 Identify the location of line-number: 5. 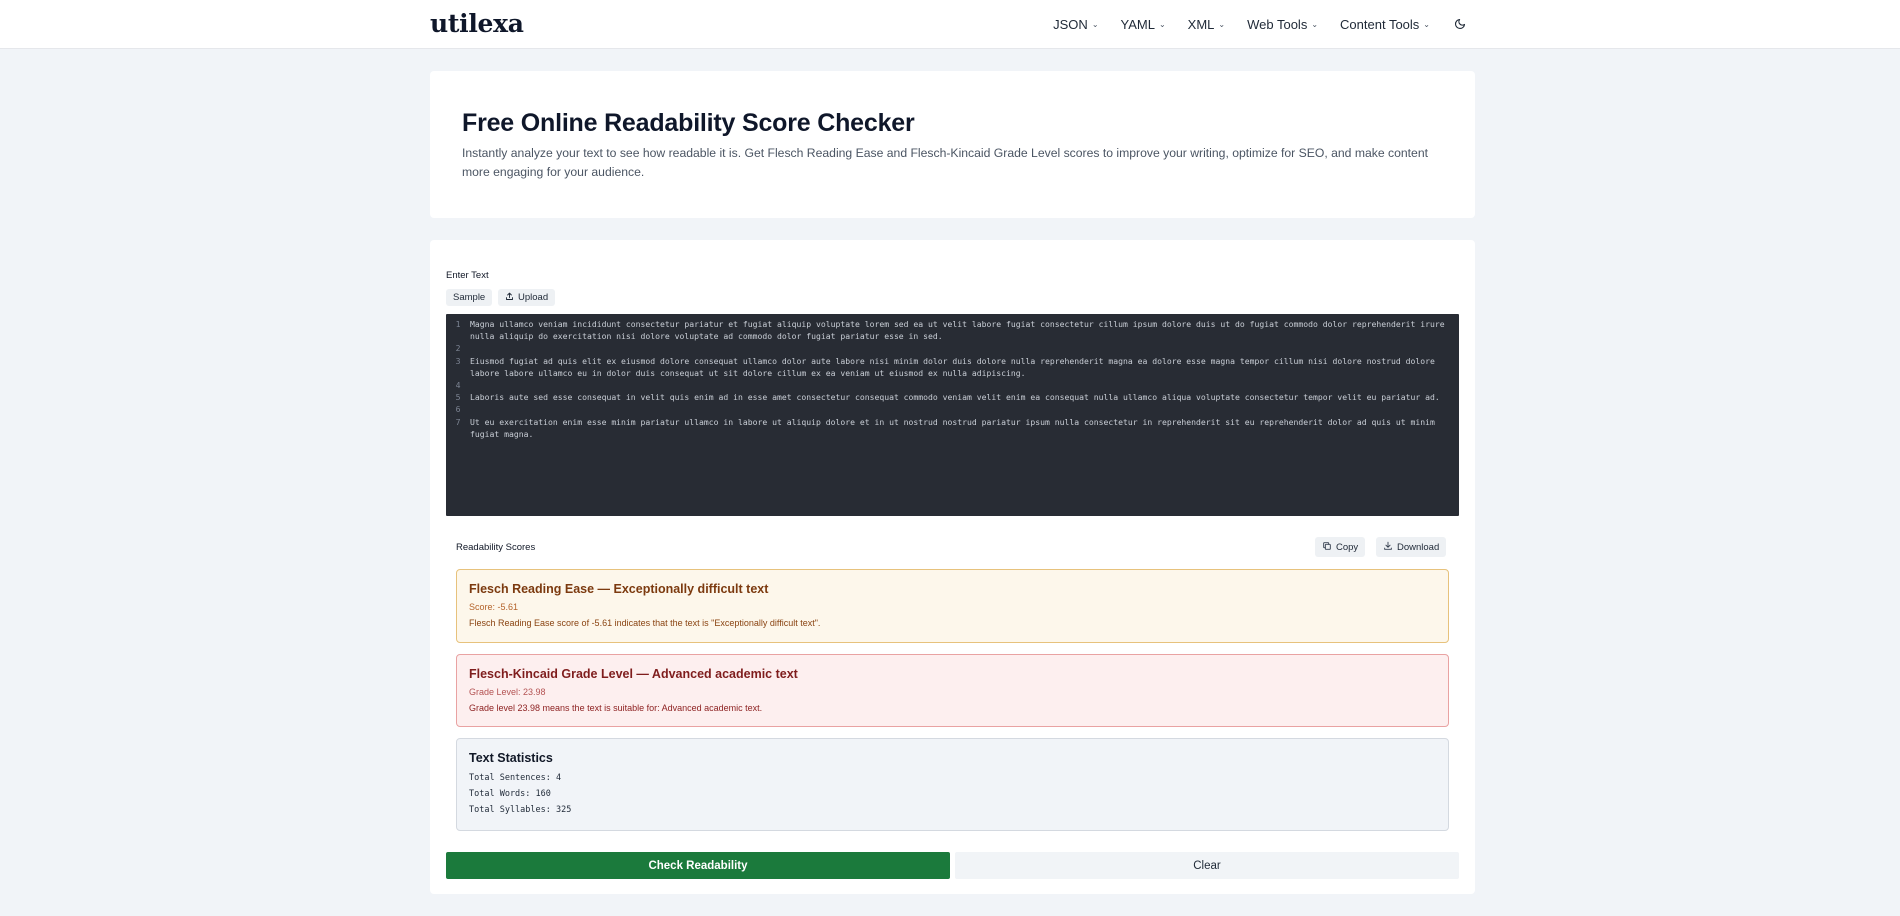
(458, 397).